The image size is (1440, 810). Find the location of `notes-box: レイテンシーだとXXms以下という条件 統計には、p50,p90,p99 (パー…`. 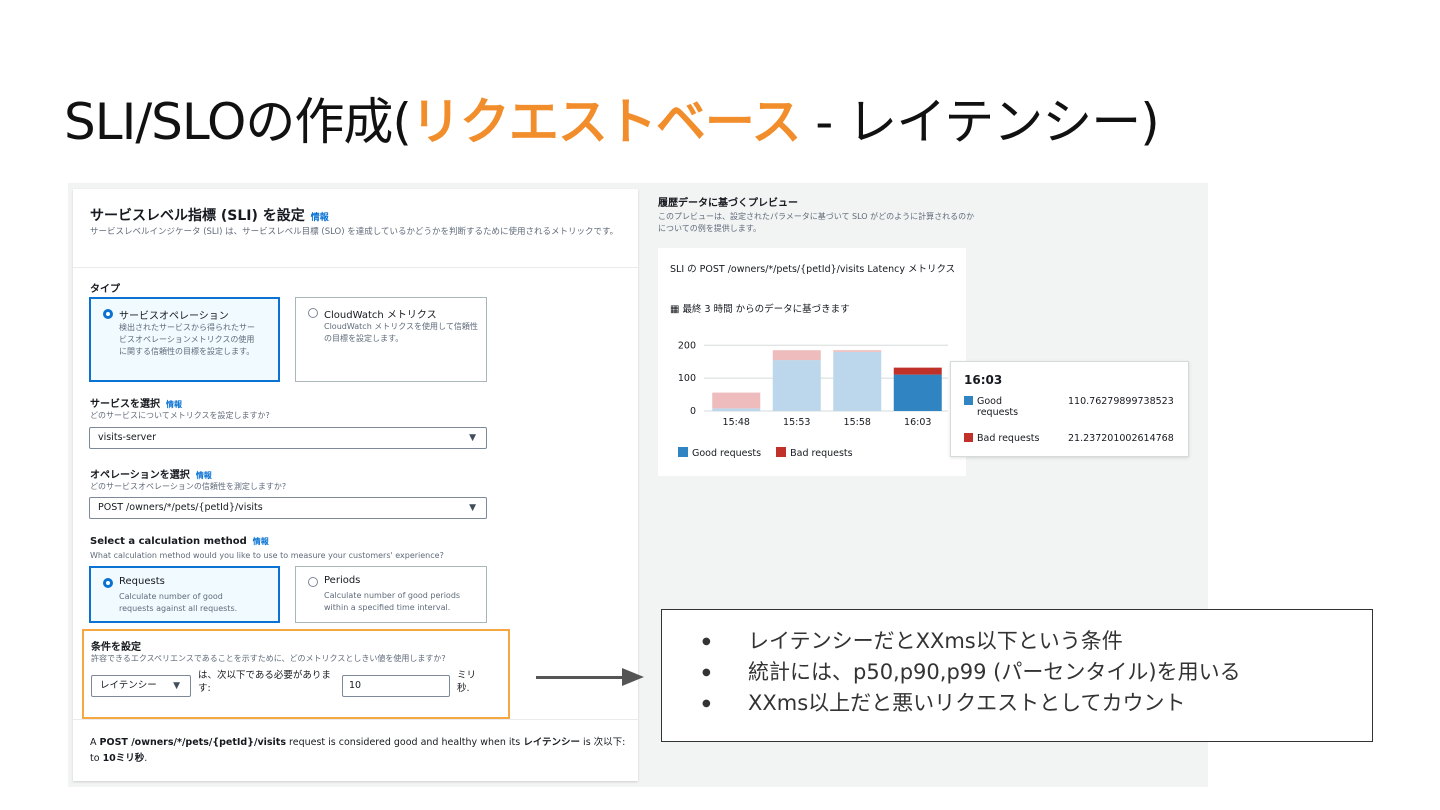

notes-box: レイテンシーだとXXms以下という条件 統計には、p50,p90,p99 (パー… is located at coordinates (1017, 675).